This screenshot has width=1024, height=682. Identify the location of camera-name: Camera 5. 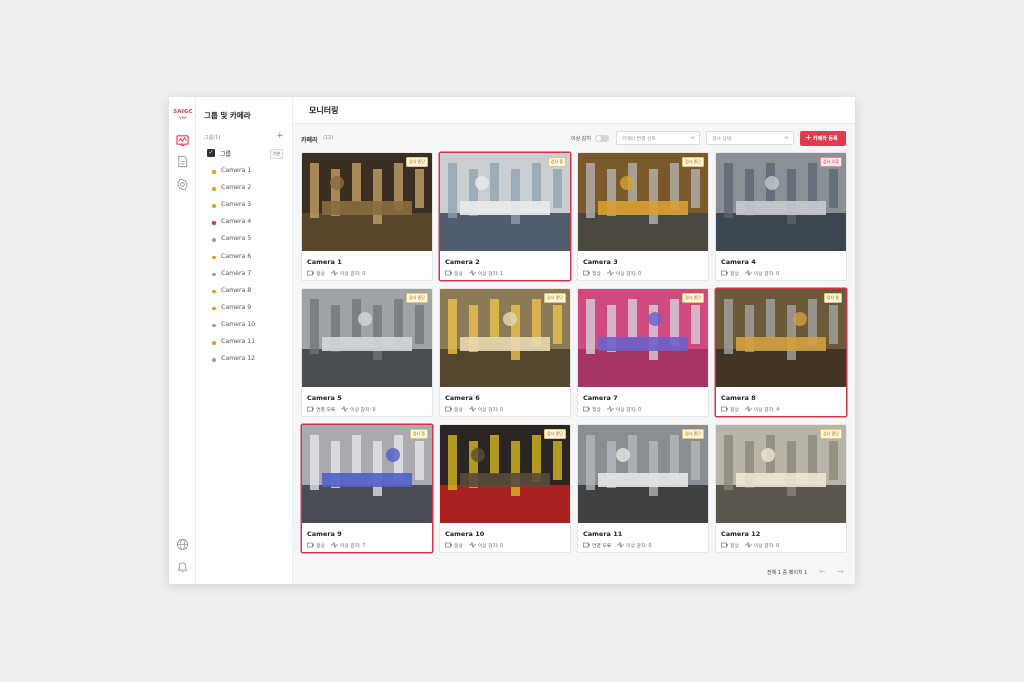
(236, 239).